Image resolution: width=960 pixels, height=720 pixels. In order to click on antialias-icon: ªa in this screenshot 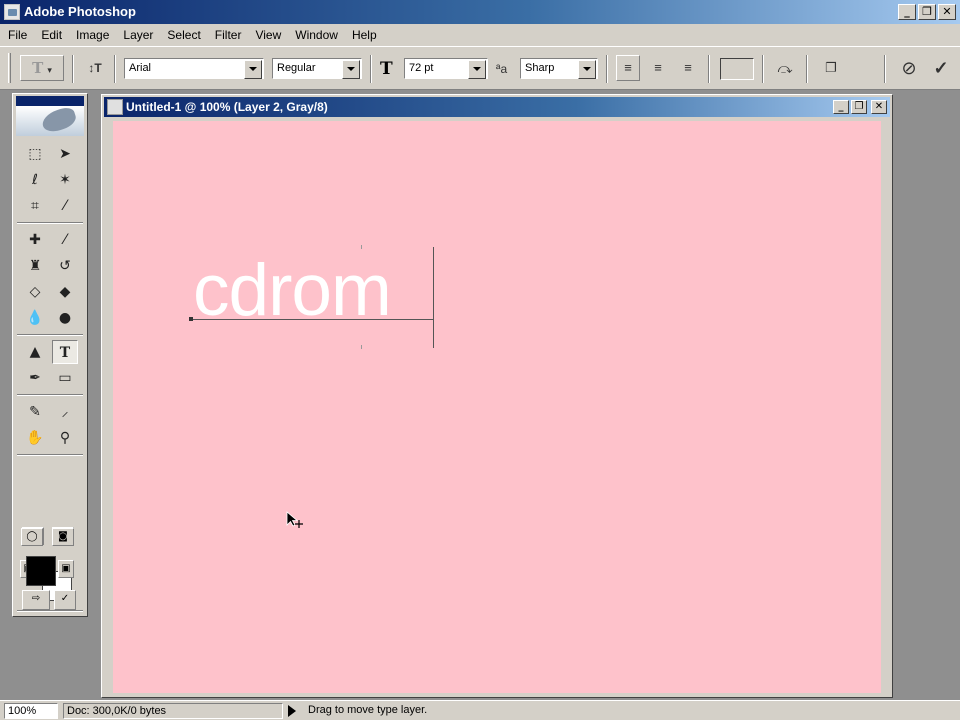, I will do `click(502, 69)`.